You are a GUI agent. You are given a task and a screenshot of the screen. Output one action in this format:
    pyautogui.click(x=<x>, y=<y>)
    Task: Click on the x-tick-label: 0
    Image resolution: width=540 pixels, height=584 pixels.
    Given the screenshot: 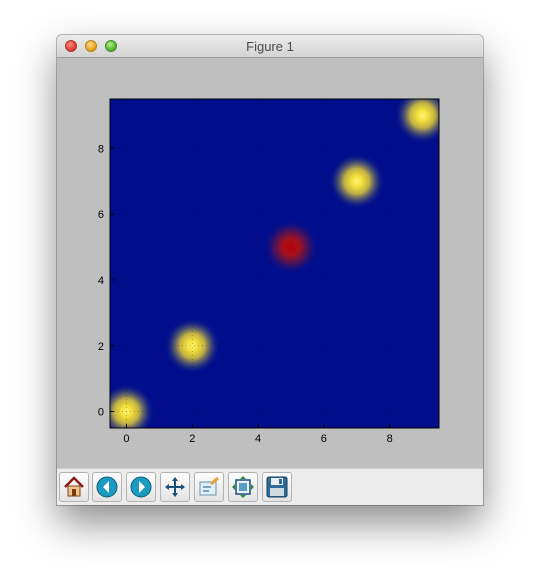 What is the action you would take?
    pyautogui.click(x=126, y=439)
    